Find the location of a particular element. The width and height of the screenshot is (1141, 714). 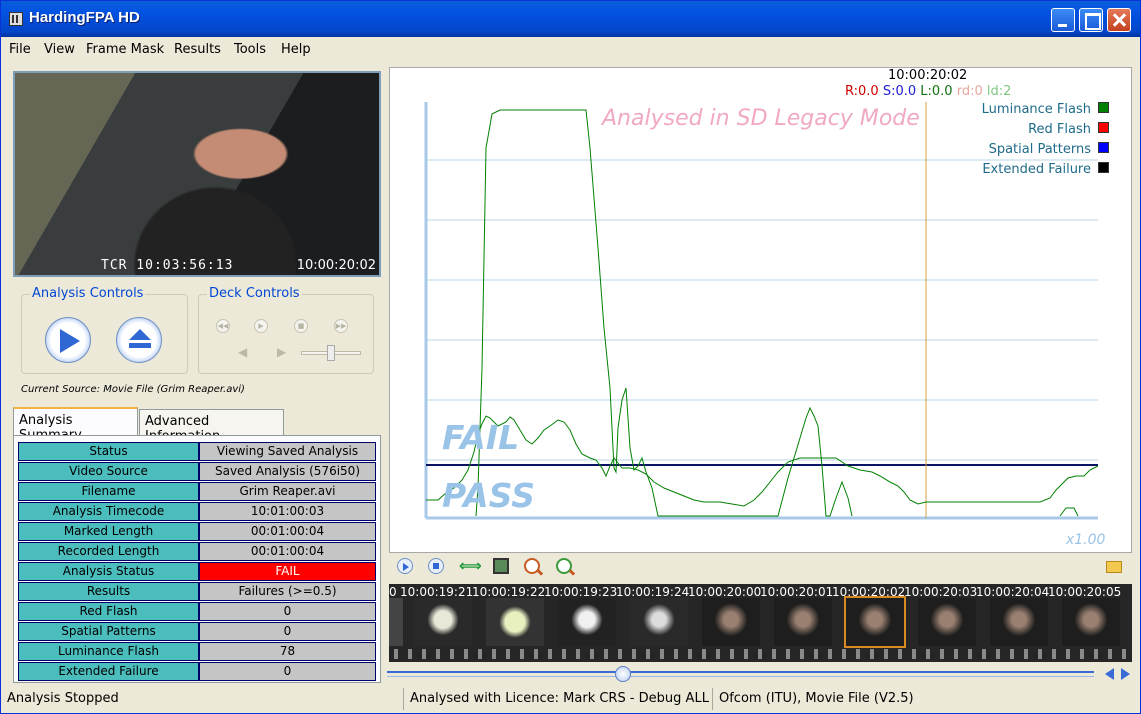

menu-frame-mask: Frame Mask is located at coordinates (125, 49).